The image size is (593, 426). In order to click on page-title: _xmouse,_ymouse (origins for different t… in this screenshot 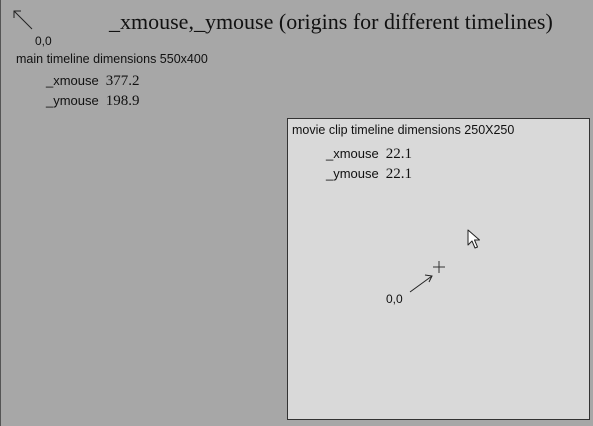, I will do `click(331, 21)`.